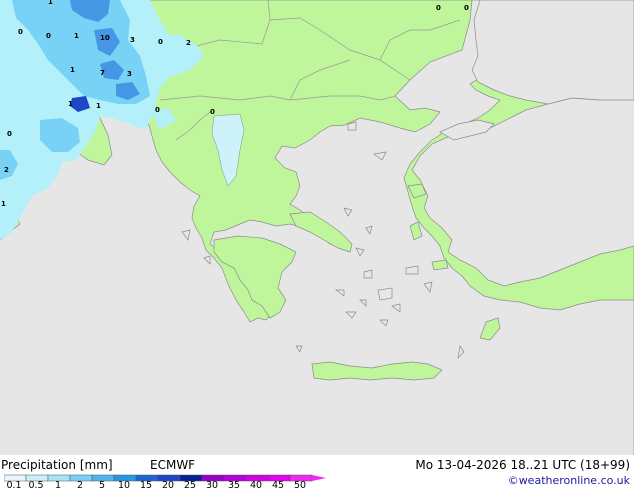  What do you see at coordinates (173, 465) in the screenshot?
I see `model-name: ECMWF` at bounding box center [173, 465].